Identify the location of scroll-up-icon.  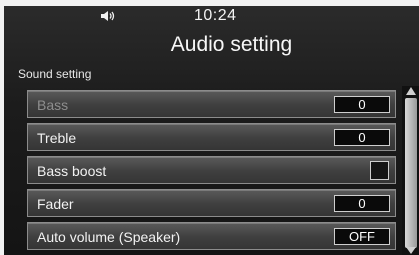
(411, 91).